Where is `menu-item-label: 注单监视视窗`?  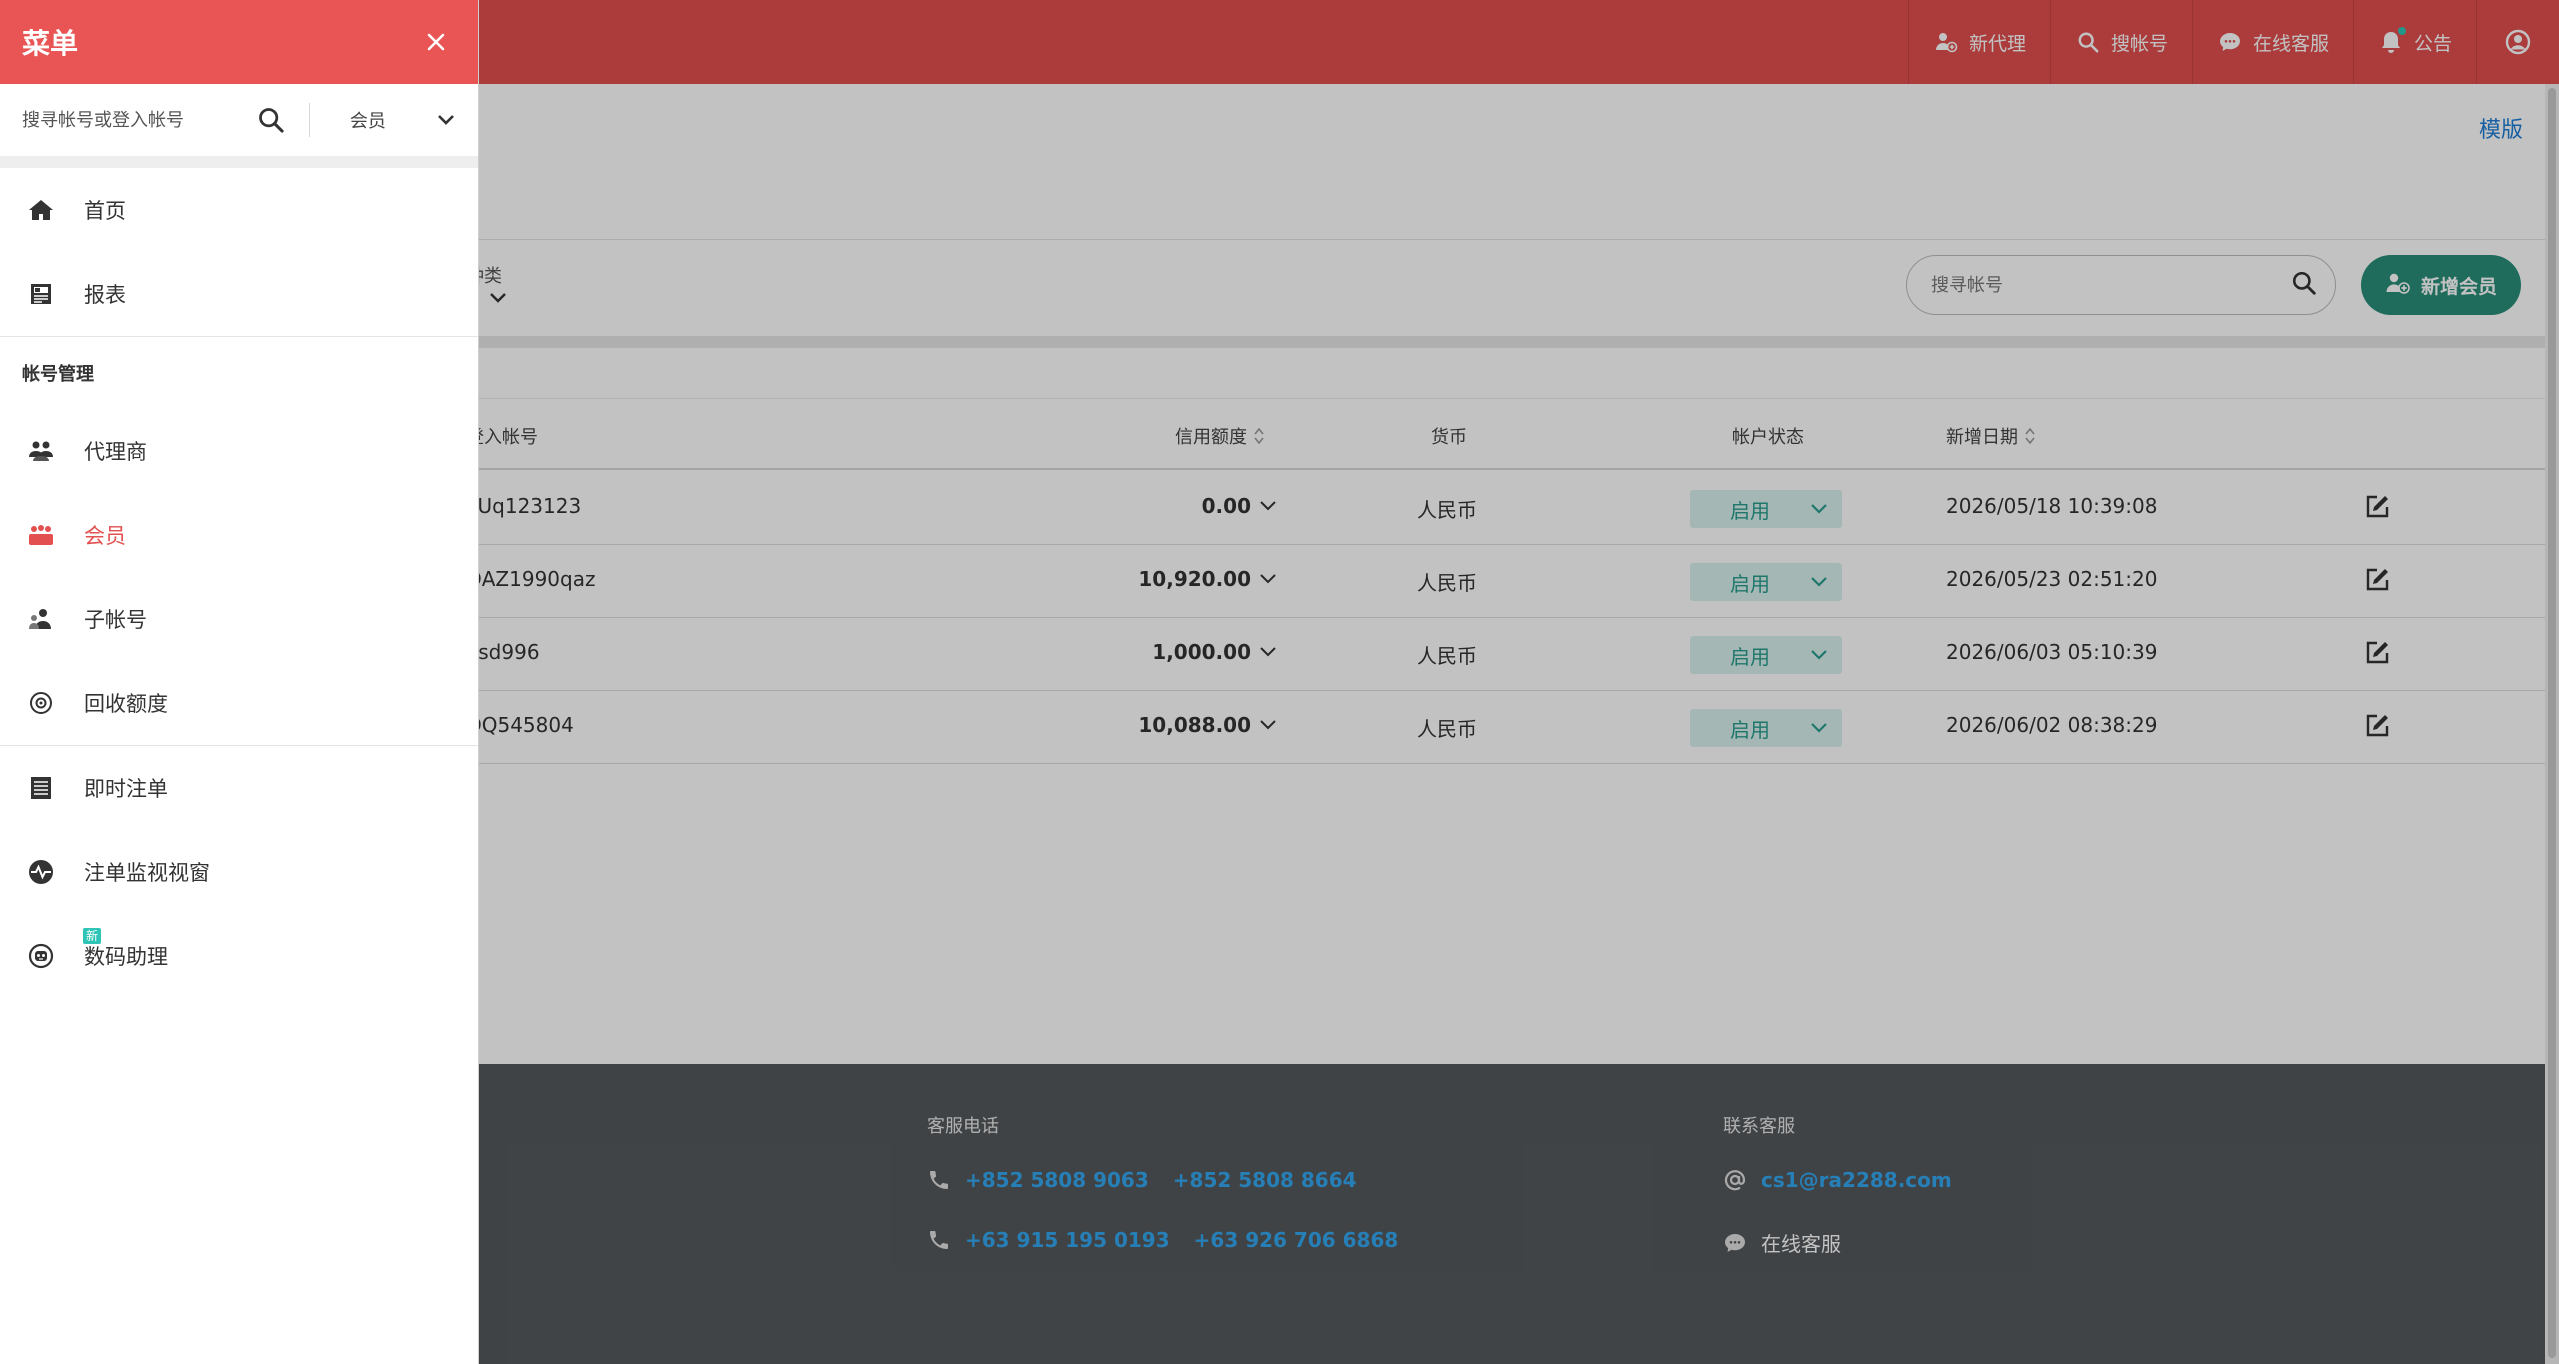
menu-item-label: 注单监视视窗 is located at coordinates (147, 873).